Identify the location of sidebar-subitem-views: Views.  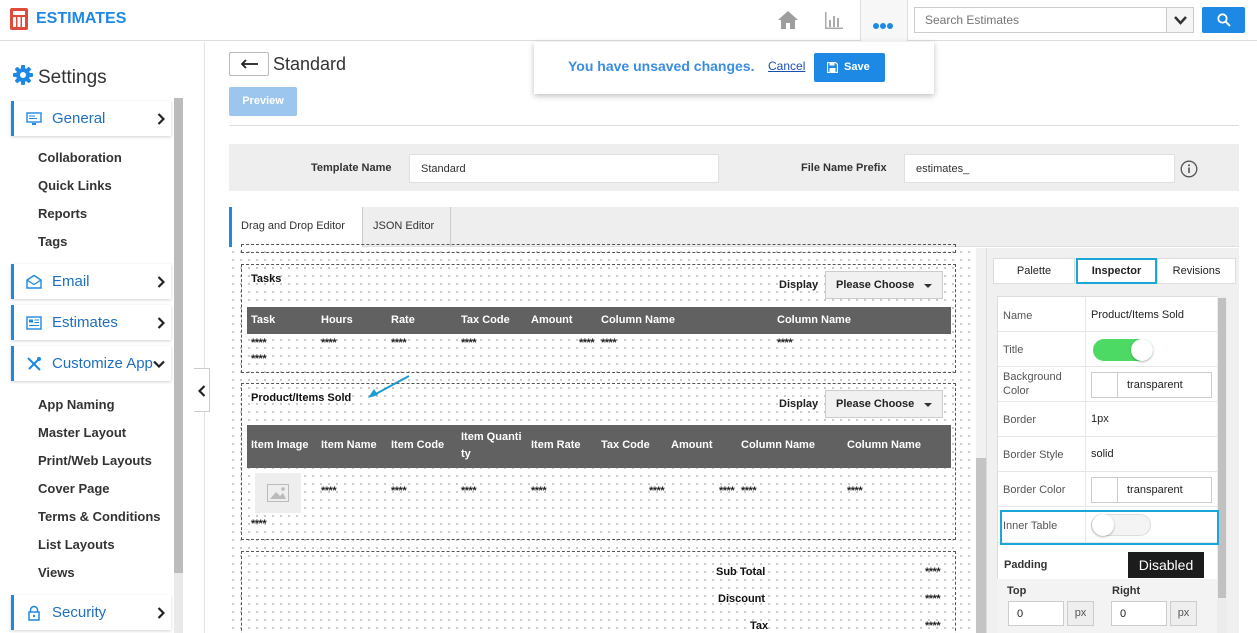
(56, 572).